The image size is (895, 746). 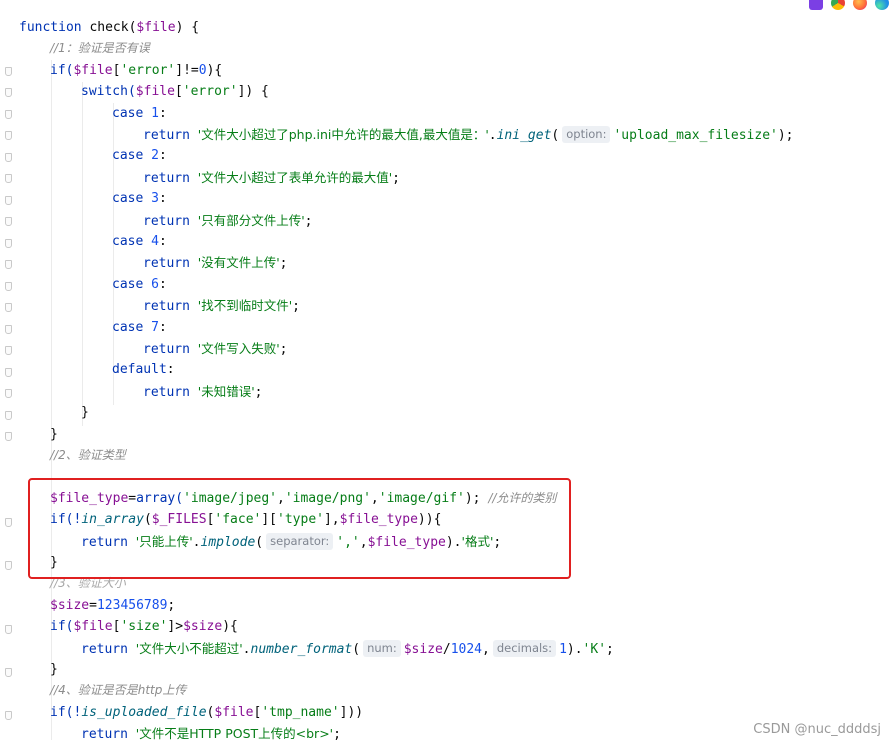 I want to click on string: '只有部分文件上传', so click(x=251, y=220).